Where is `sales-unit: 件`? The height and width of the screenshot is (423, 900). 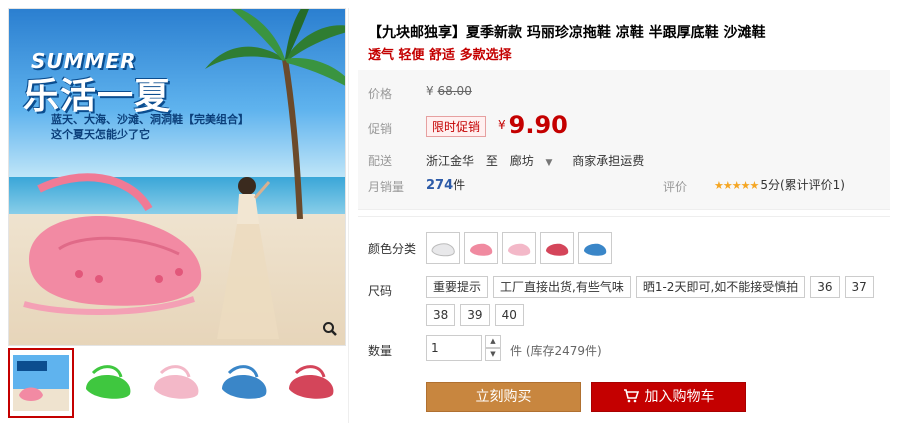
sales-unit: 件 is located at coordinates (459, 185).